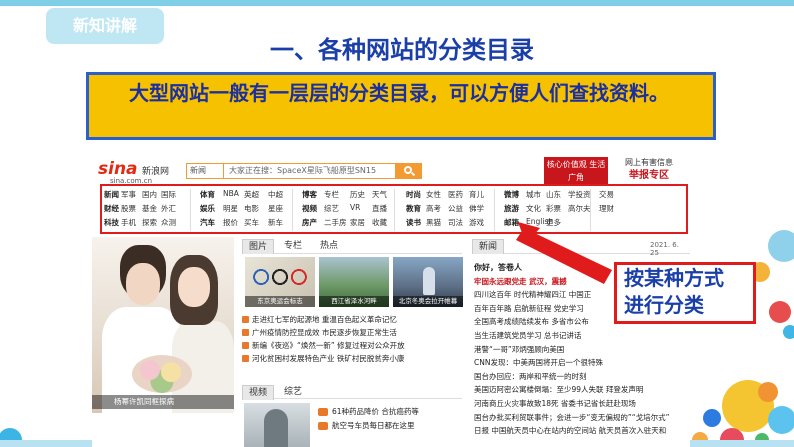  What do you see at coordinates (553, 194) in the screenshot?
I see `nav-item: 山东` at bounding box center [553, 194].